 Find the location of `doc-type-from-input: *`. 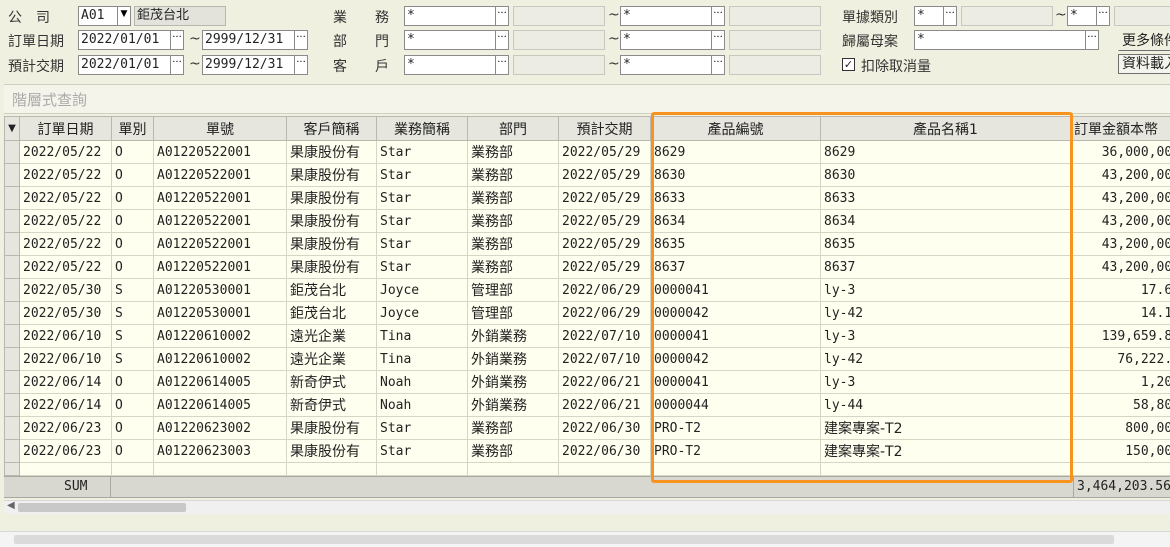

doc-type-from-input: * is located at coordinates (929, 16).